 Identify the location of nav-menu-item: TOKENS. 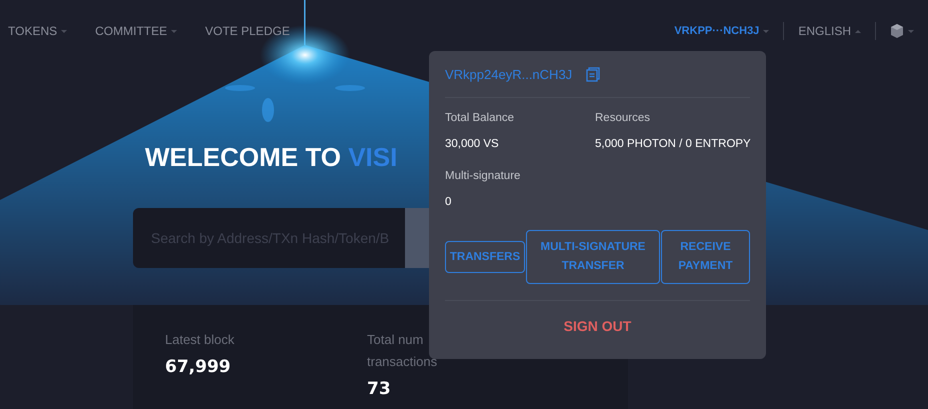
(38, 31).